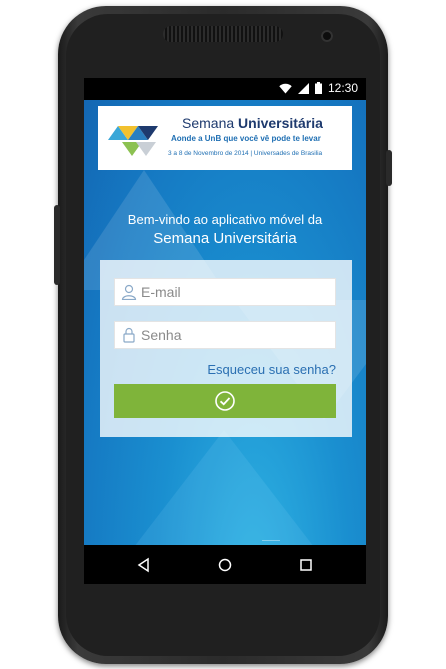 This screenshot has width=446, height=669. I want to click on brand-title: Semana Universitária, so click(252, 123).